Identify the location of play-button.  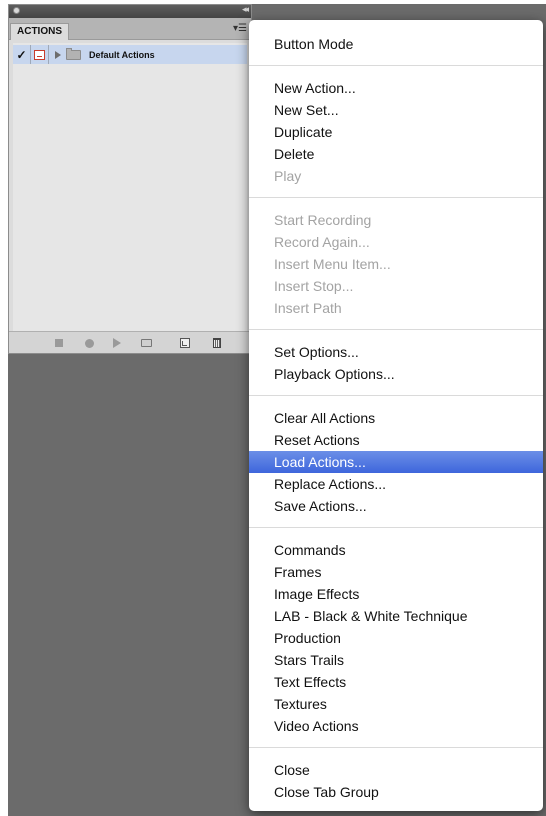
(117, 343).